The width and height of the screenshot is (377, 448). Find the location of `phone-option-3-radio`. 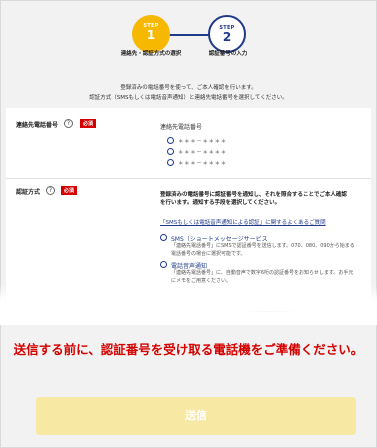

phone-option-3-radio is located at coordinates (170, 162).